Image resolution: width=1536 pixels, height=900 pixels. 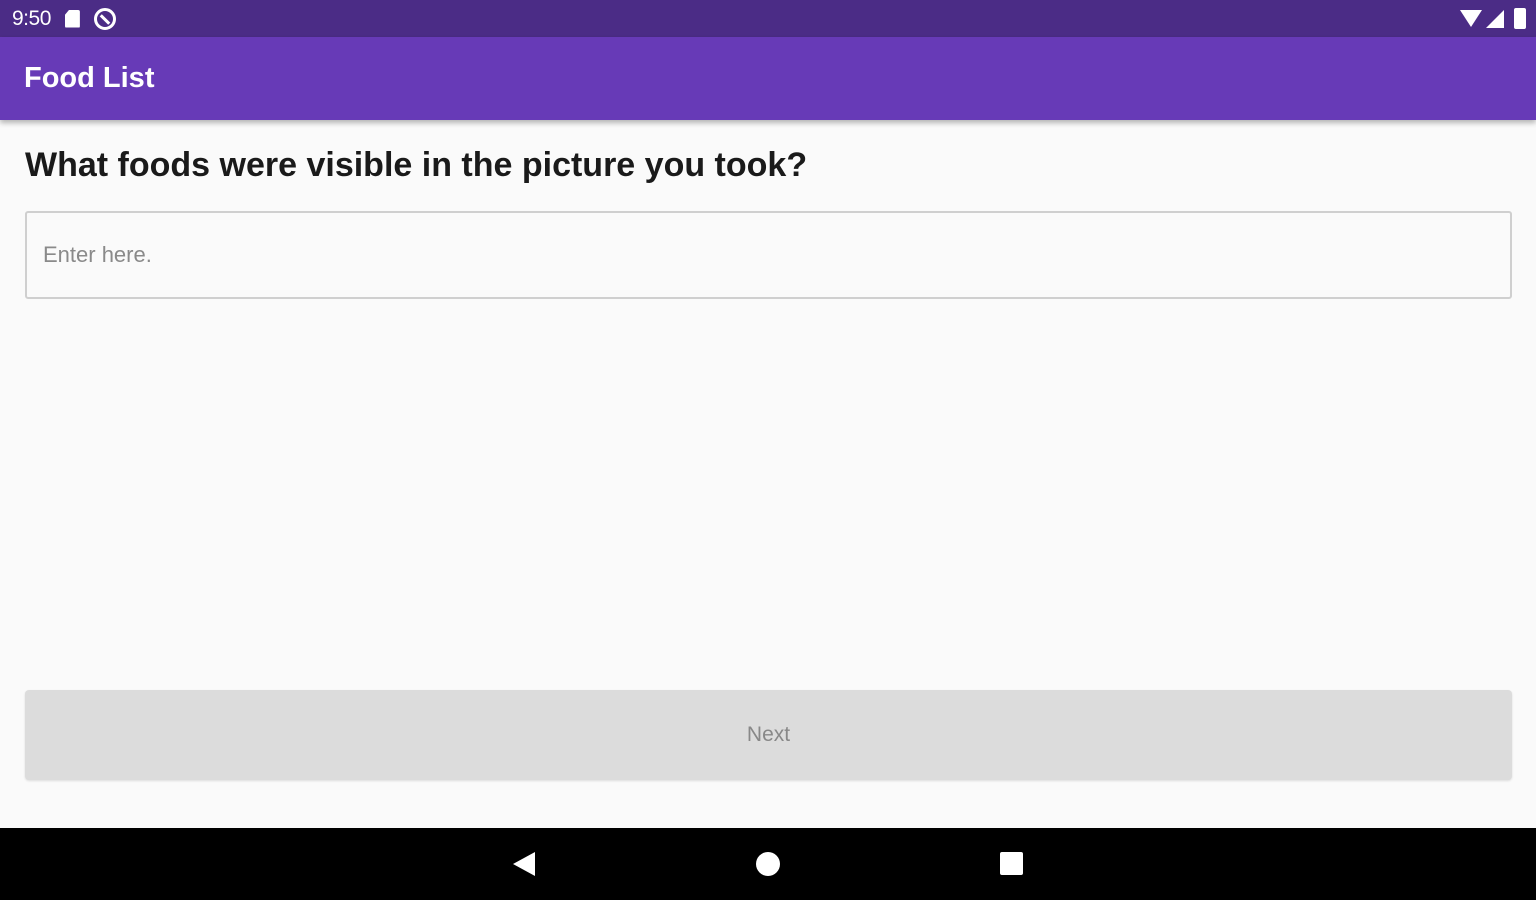 What do you see at coordinates (768, 255) in the screenshot?
I see `food-input-field` at bounding box center [768, 255].